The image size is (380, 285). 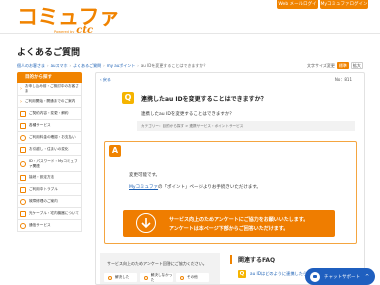 I want to click on font-size-standard-button: 標準, so click(x=342, y=65).